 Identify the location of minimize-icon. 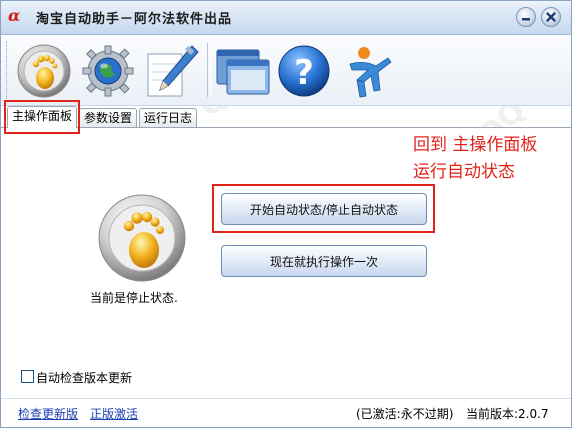
(526, 19).